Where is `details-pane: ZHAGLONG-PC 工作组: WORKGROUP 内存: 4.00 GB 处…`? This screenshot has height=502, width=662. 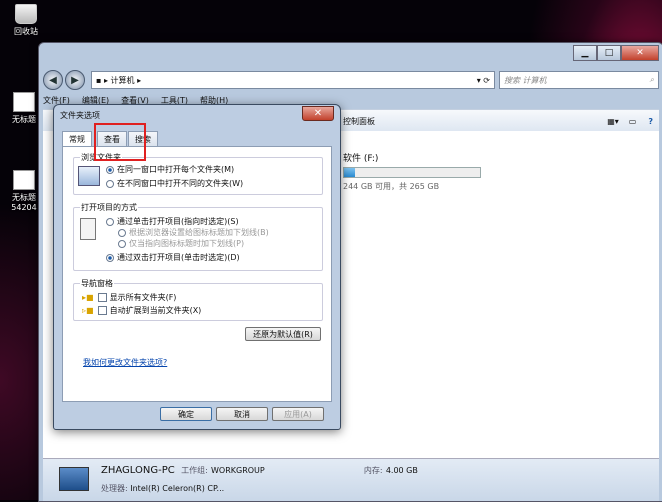
details-pane: ZHAGLONG-PC 工作组: WORKGROUP 内存: 4.00 GB 处… is located at coordinates (351, 479).